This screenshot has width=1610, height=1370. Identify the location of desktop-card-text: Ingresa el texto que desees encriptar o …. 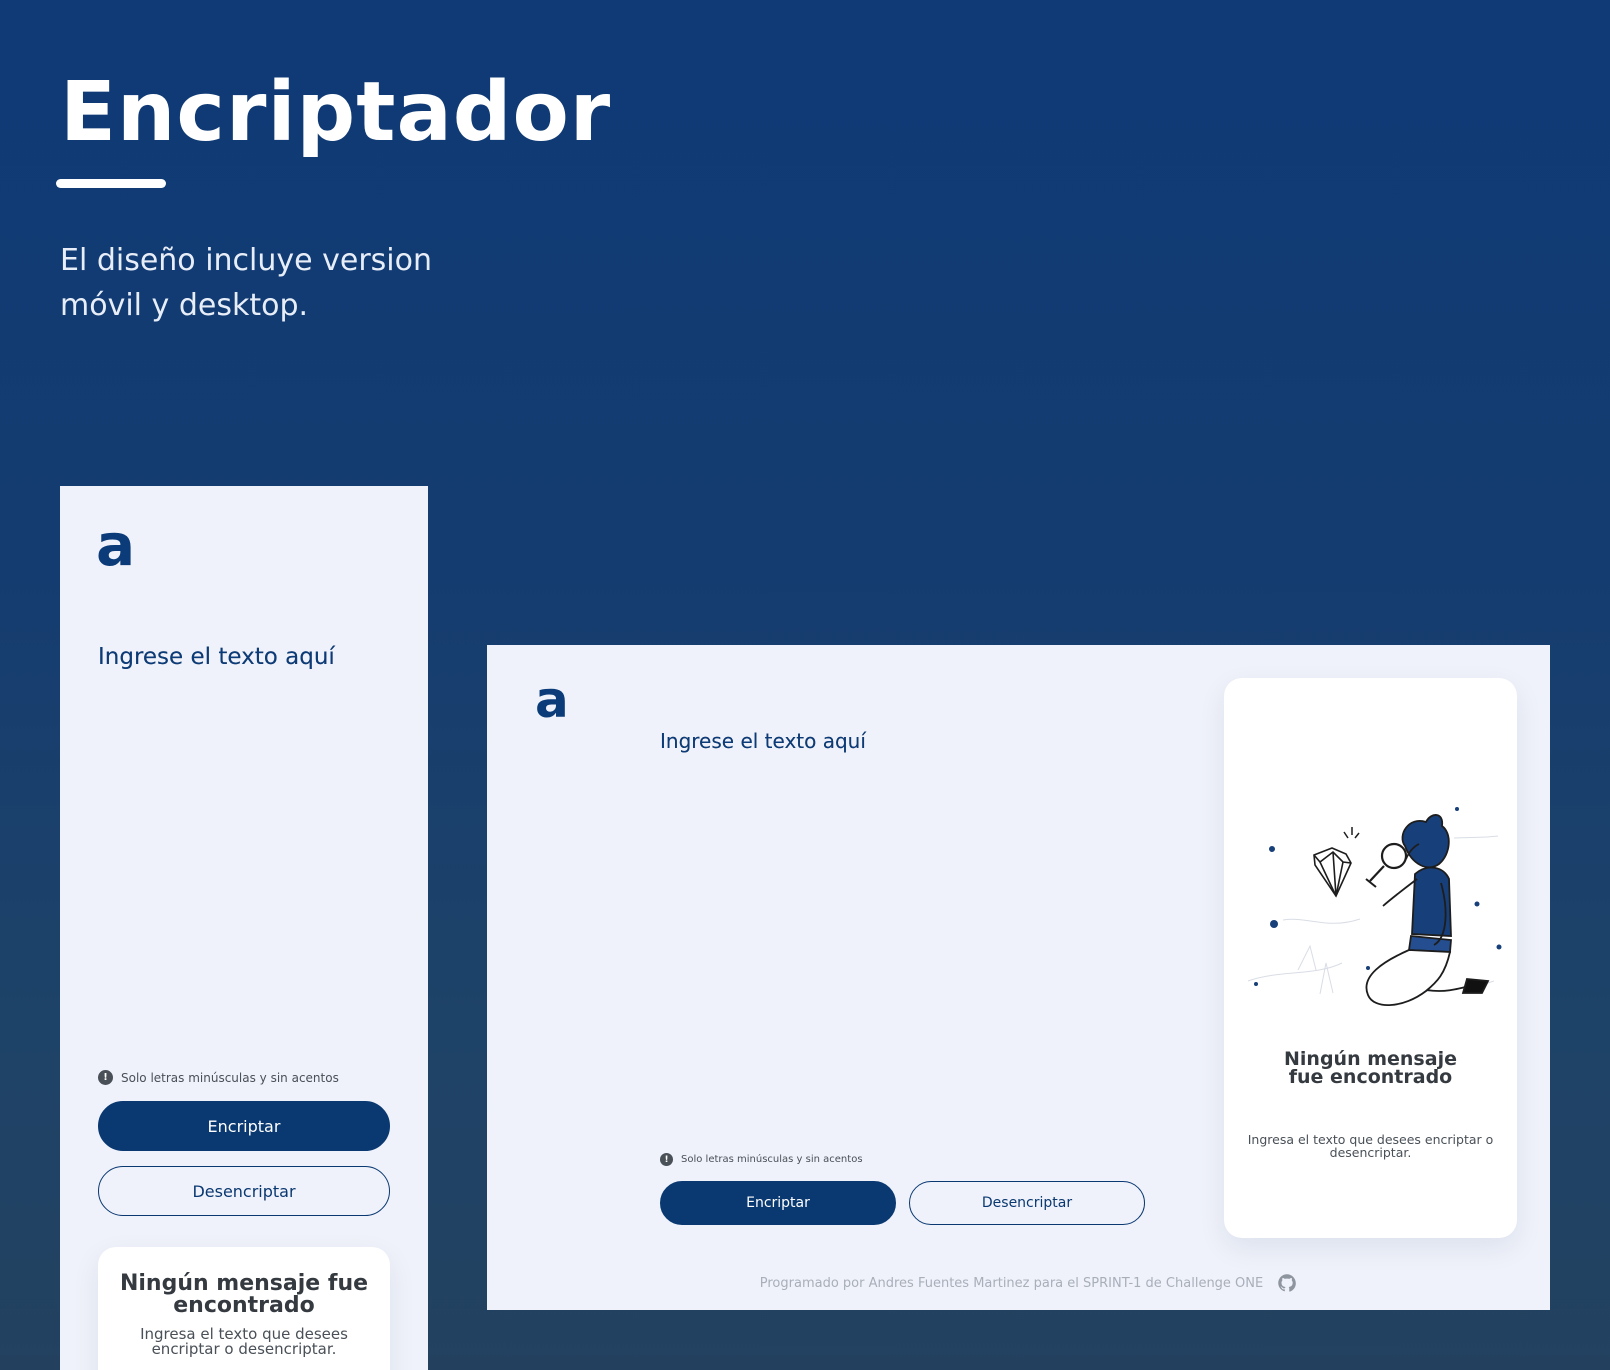
(1370, 1146).